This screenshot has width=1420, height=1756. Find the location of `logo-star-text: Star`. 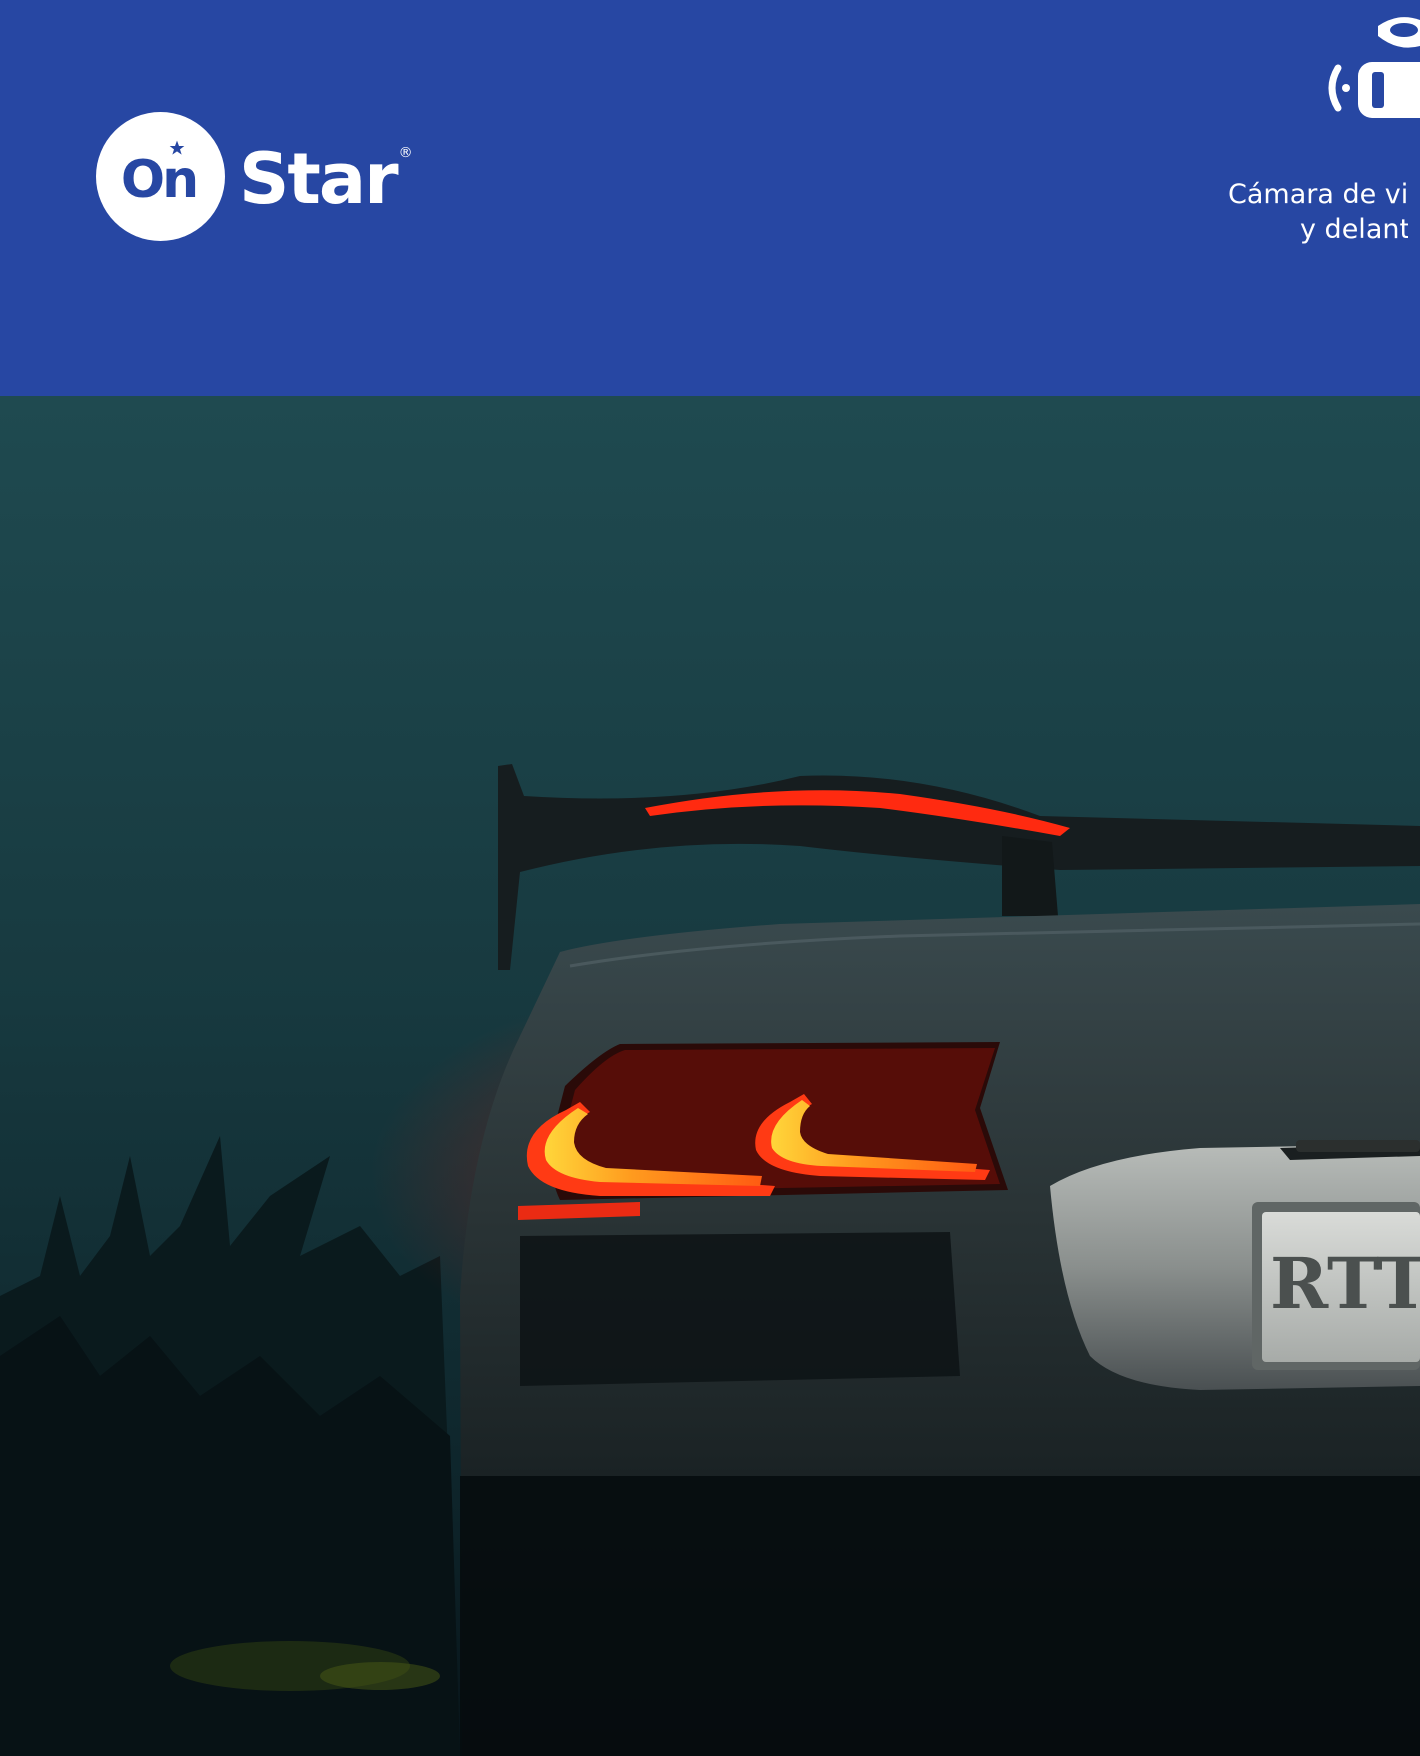

logo-star-text: Star is located at coordinates (319, 179).